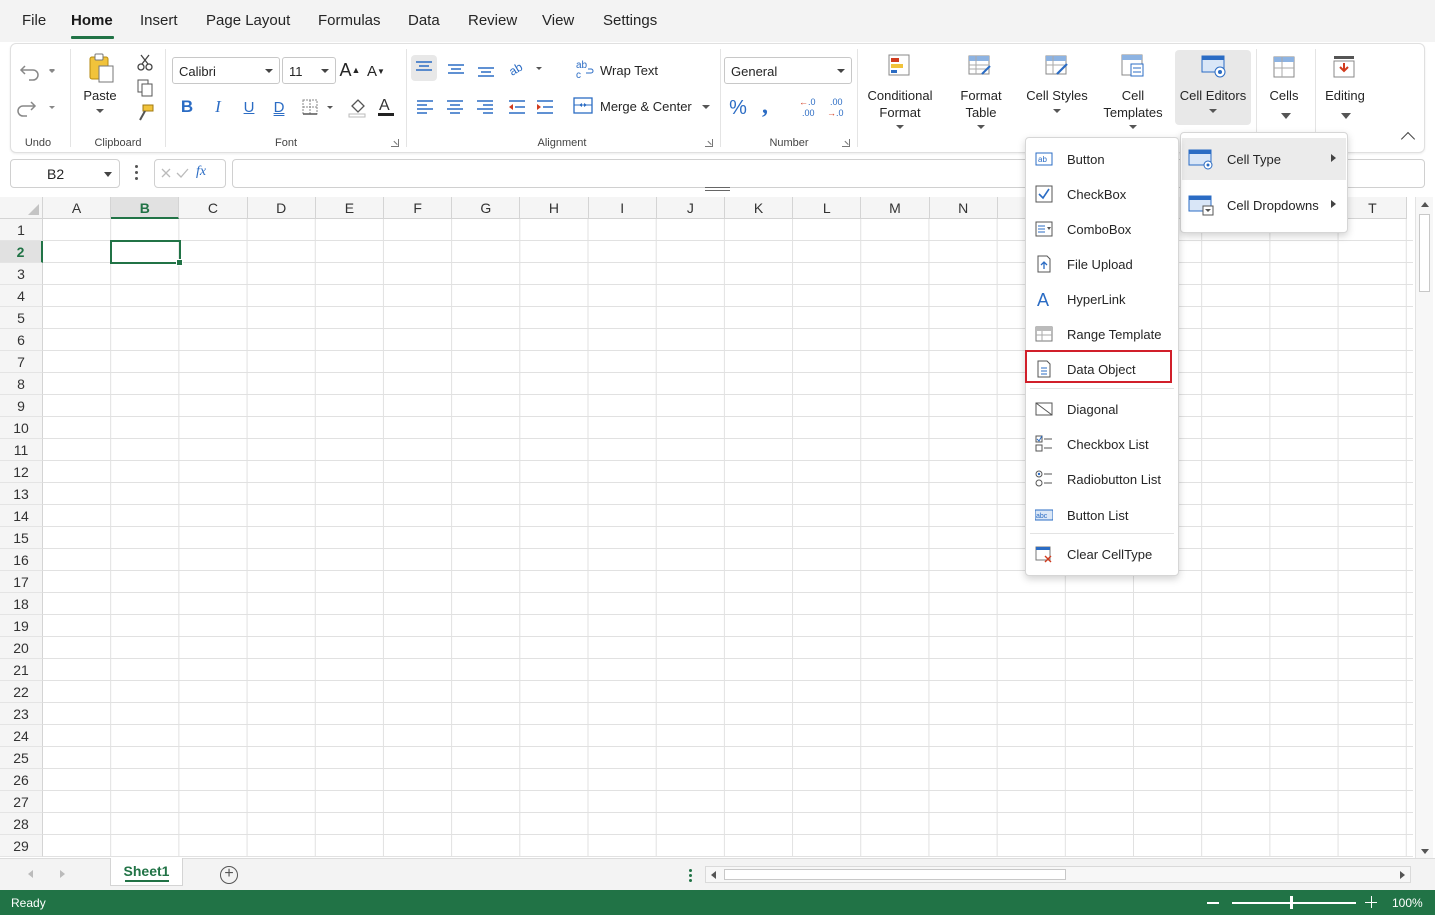 The image size is (1435, 915). Describe the element at coordinates (248, 20) in the screenshot. I see `menu-page-layout: Page Layout` at that location.